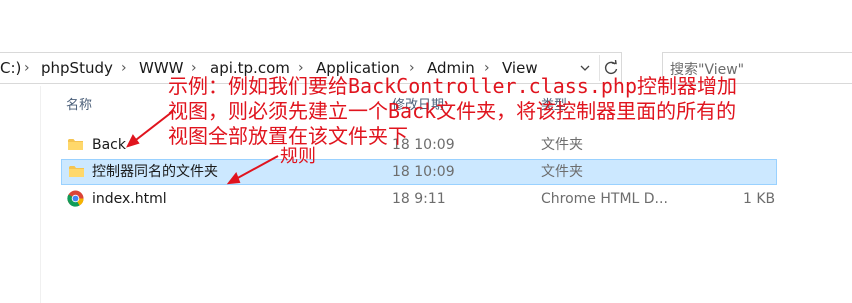  I want to click on arrow-to-controller-folder, so click(256, 168).